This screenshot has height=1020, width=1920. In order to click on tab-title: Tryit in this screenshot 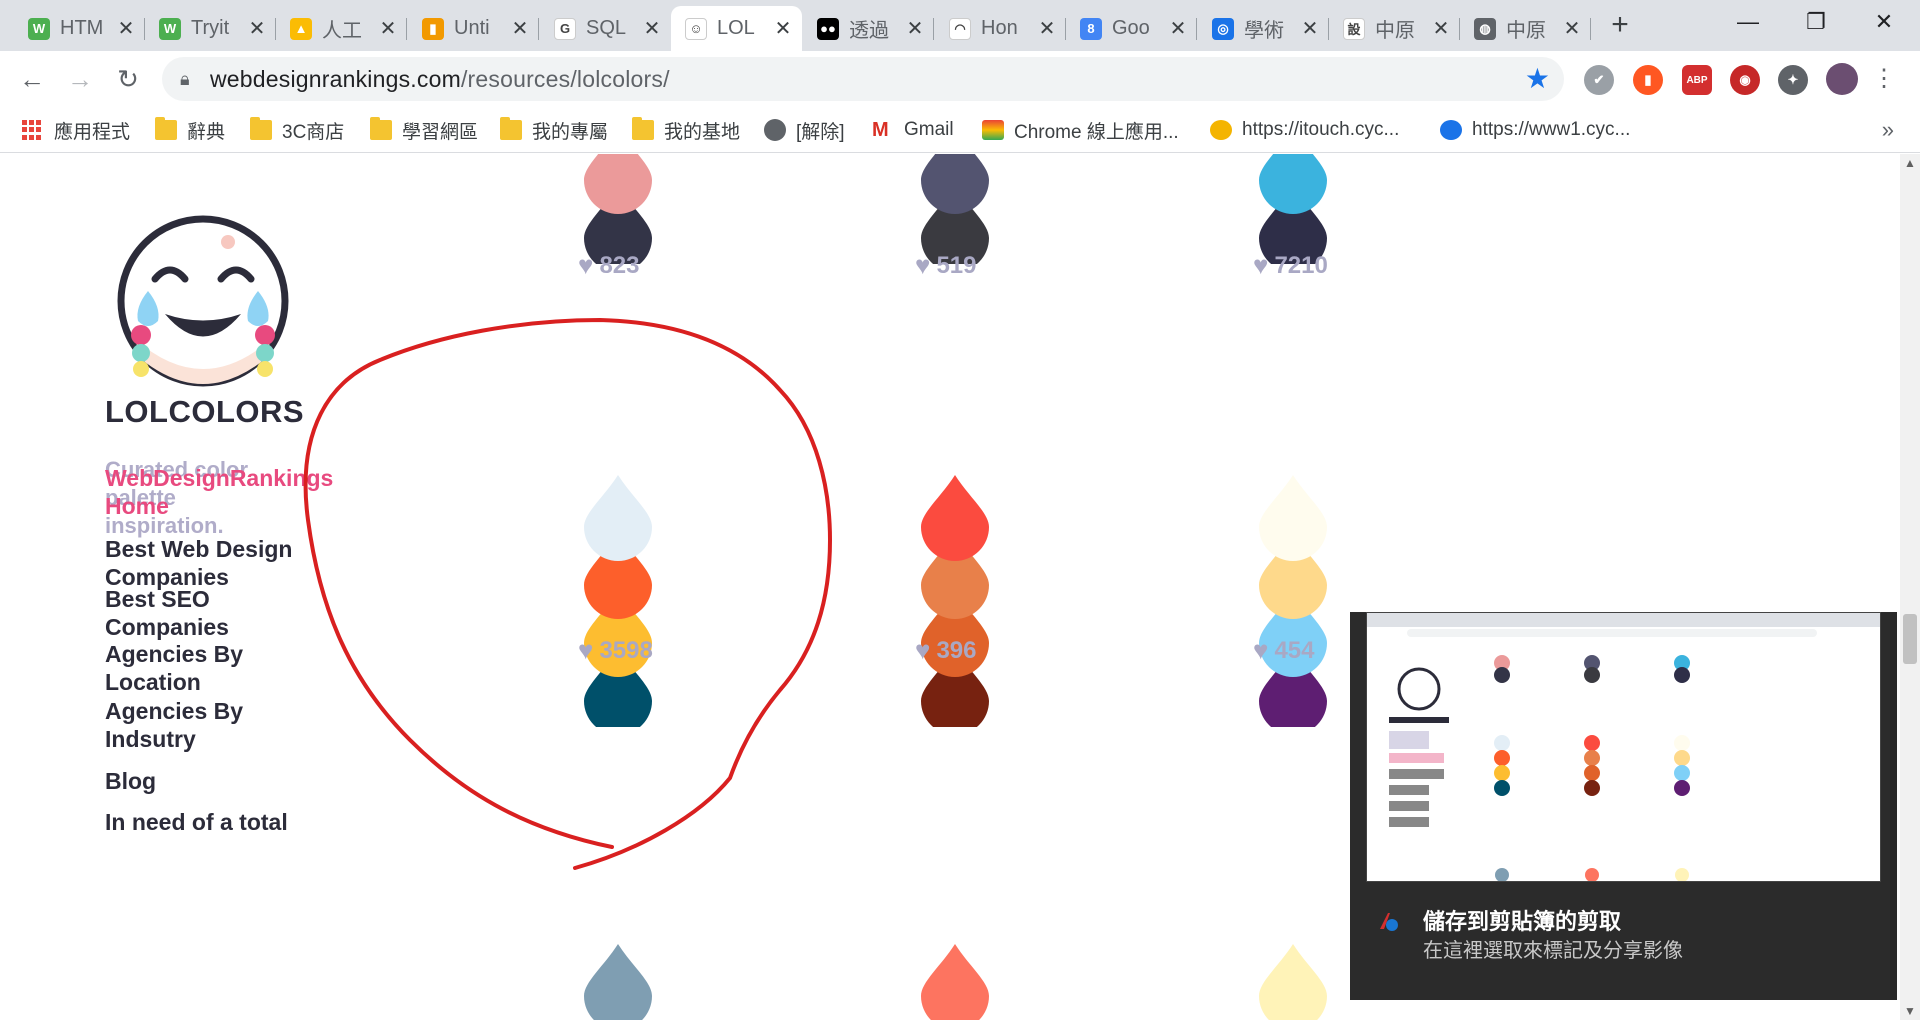, I will do `click(210, 28)`.